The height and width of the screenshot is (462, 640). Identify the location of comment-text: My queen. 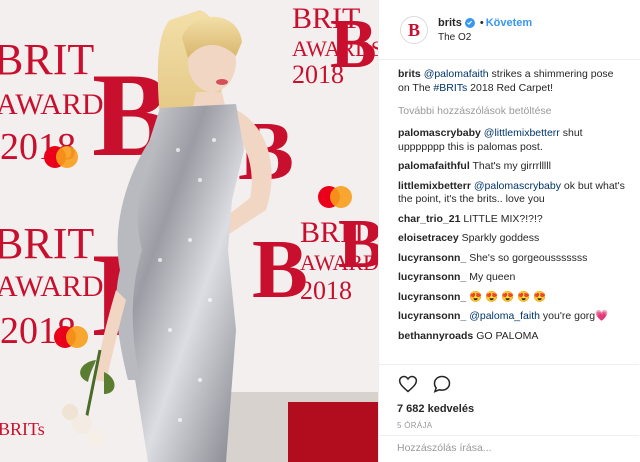
(492, 277).